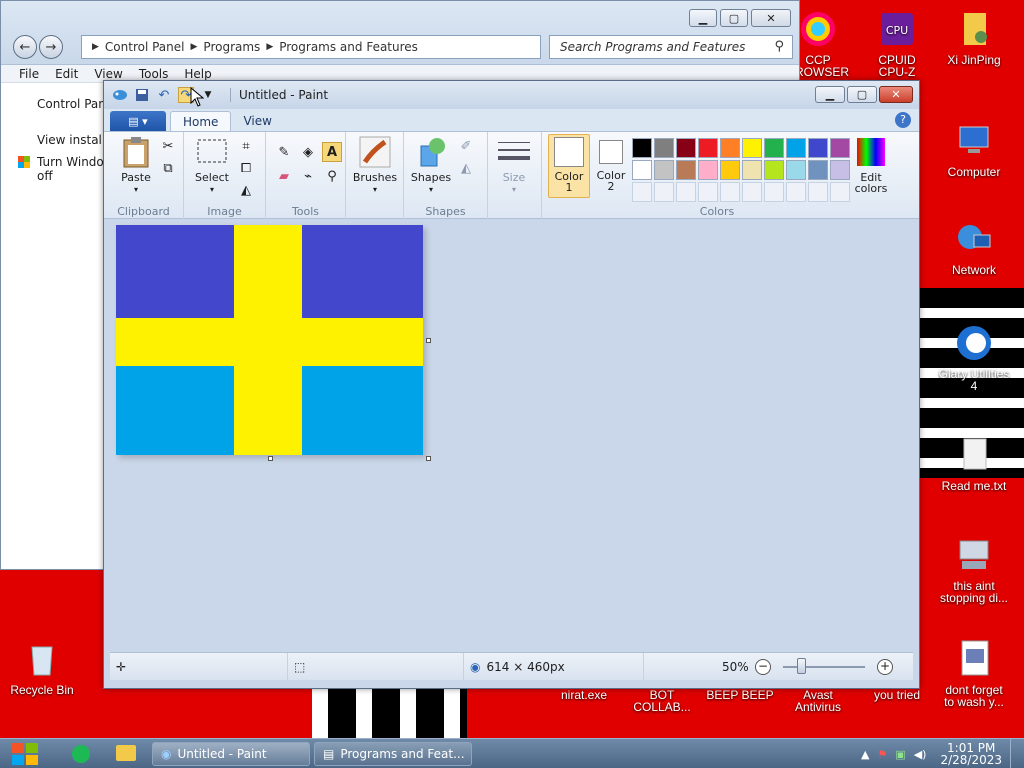 Image resolution: width=1024 pixels, height=768 pixels. What do you see at coordinates (830, 94) in the screenshot?
I see `paint-minimize-button: ▁` at bounding box center [830, 94].